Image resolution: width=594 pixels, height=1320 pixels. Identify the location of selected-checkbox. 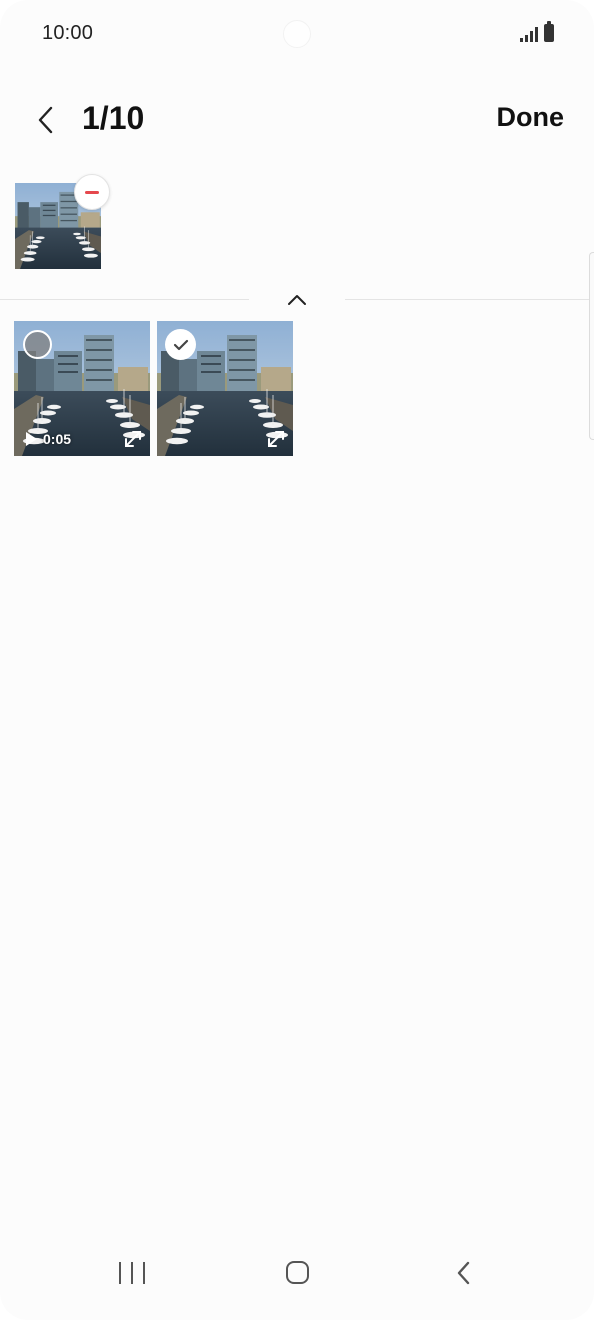
(180, 344).